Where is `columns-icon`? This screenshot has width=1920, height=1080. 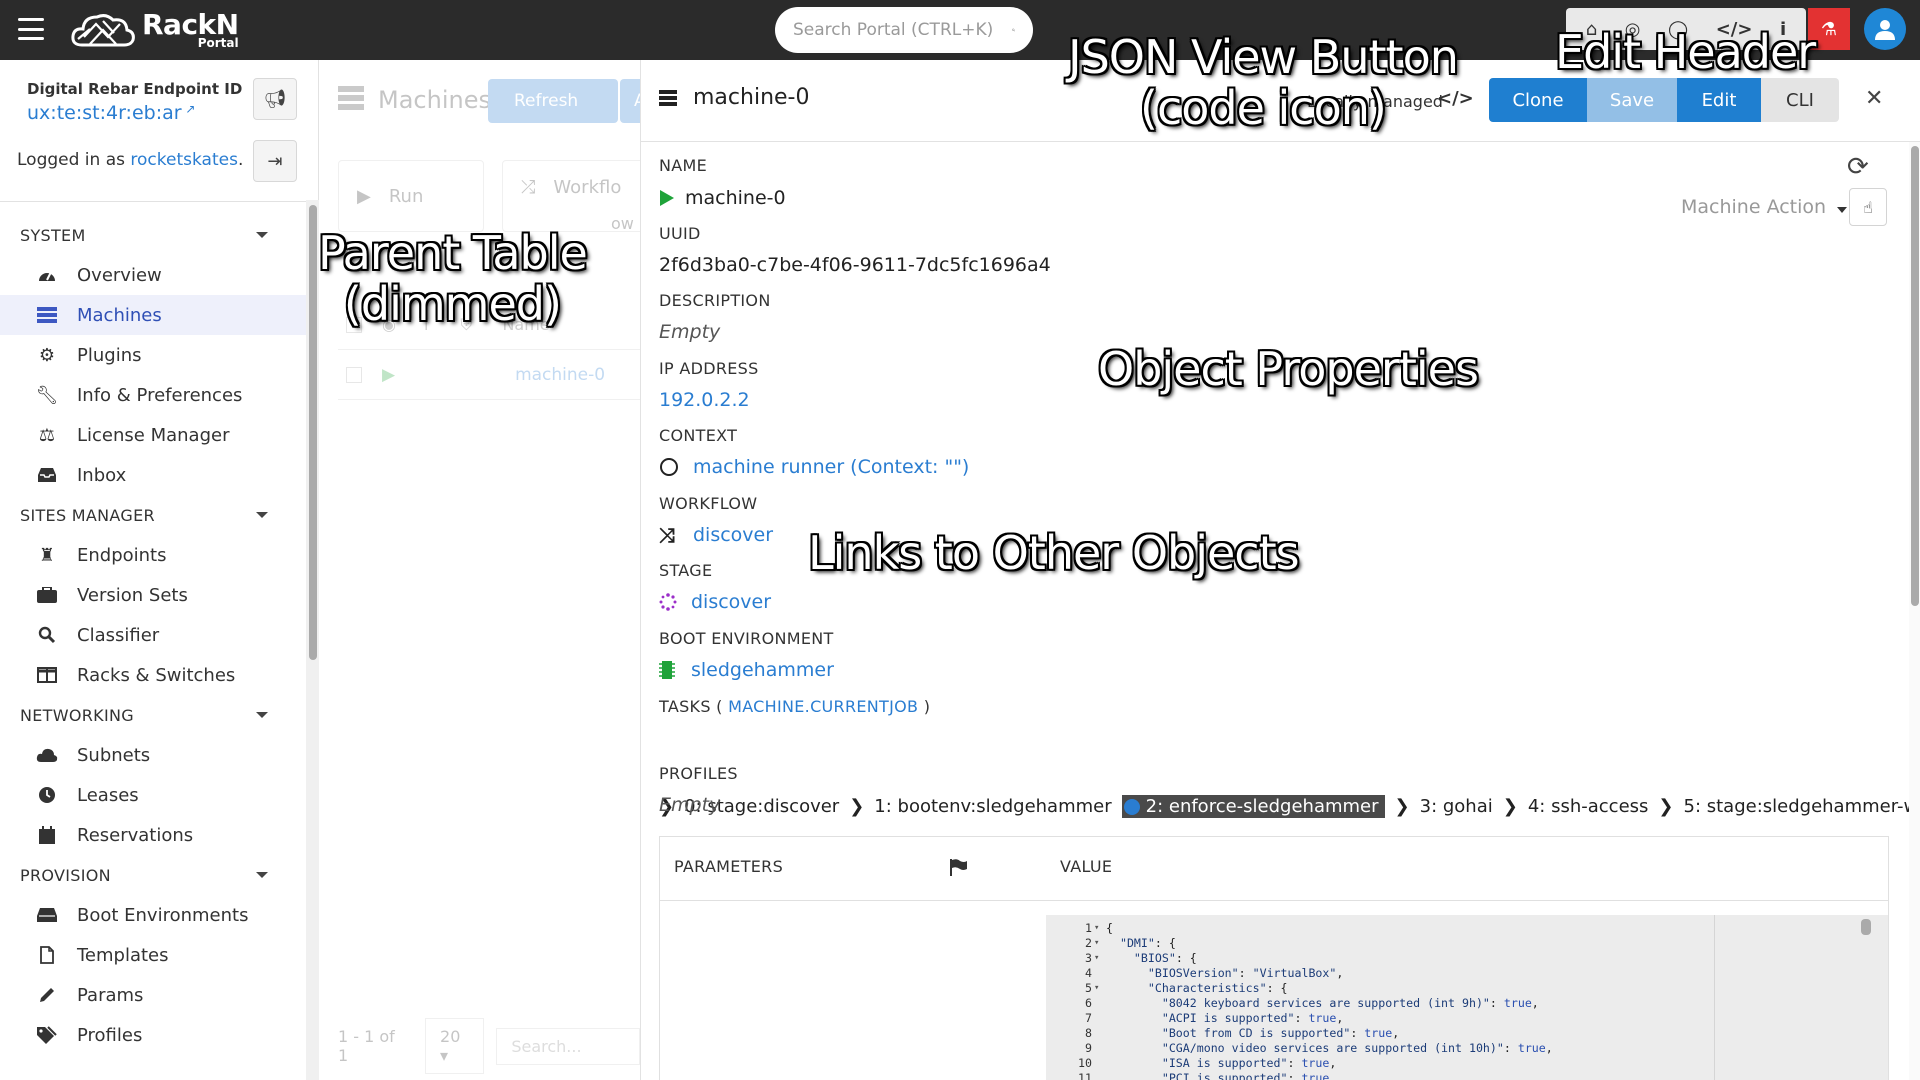 columns-icon is located at coordinates (47, 675).